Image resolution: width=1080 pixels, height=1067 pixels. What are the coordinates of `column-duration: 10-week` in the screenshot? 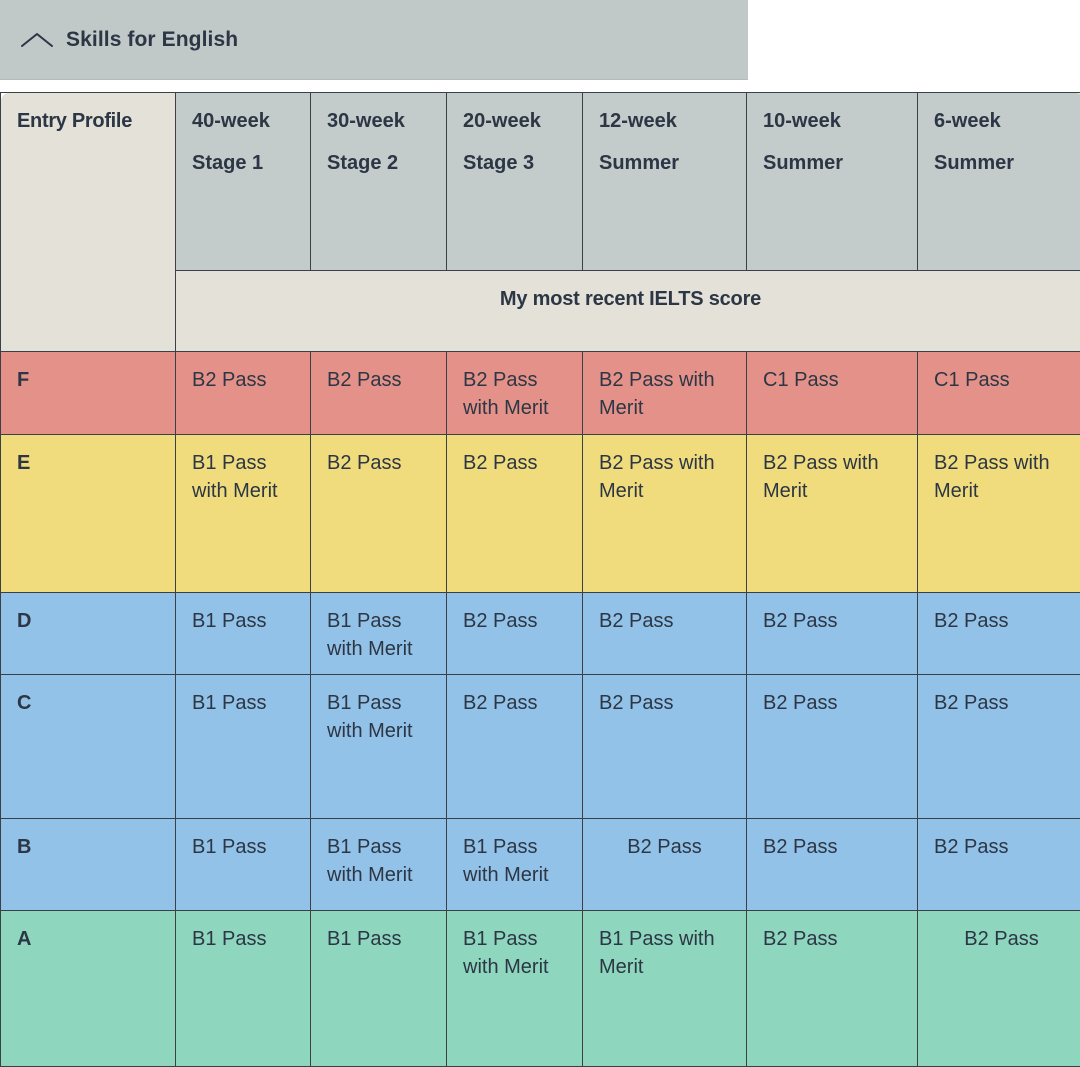 It's located at (802, 121).